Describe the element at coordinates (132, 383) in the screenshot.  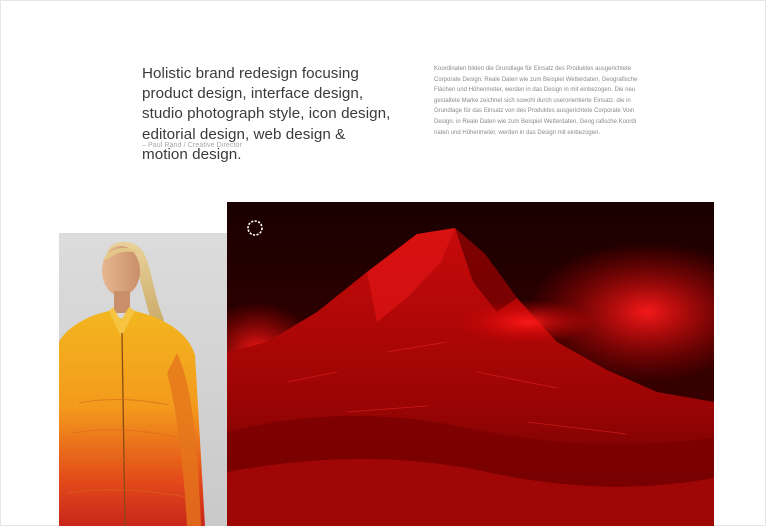
I see `woman-orange-jacket-photo` at that location.